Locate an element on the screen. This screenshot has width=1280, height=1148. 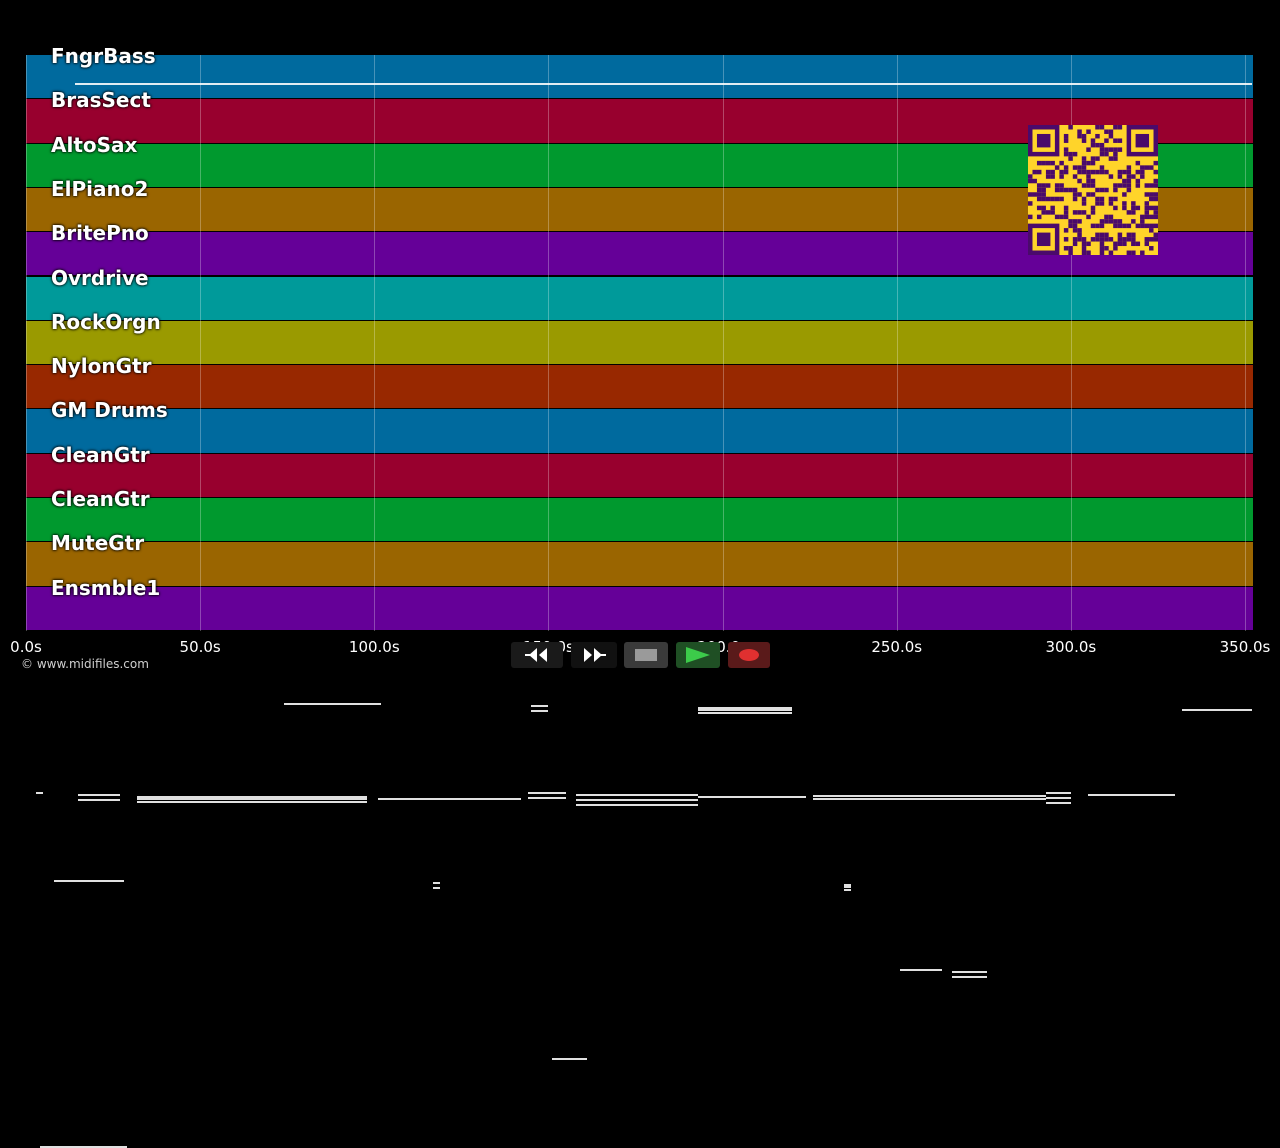
rewind-icon is located at coordinates (536, 655).